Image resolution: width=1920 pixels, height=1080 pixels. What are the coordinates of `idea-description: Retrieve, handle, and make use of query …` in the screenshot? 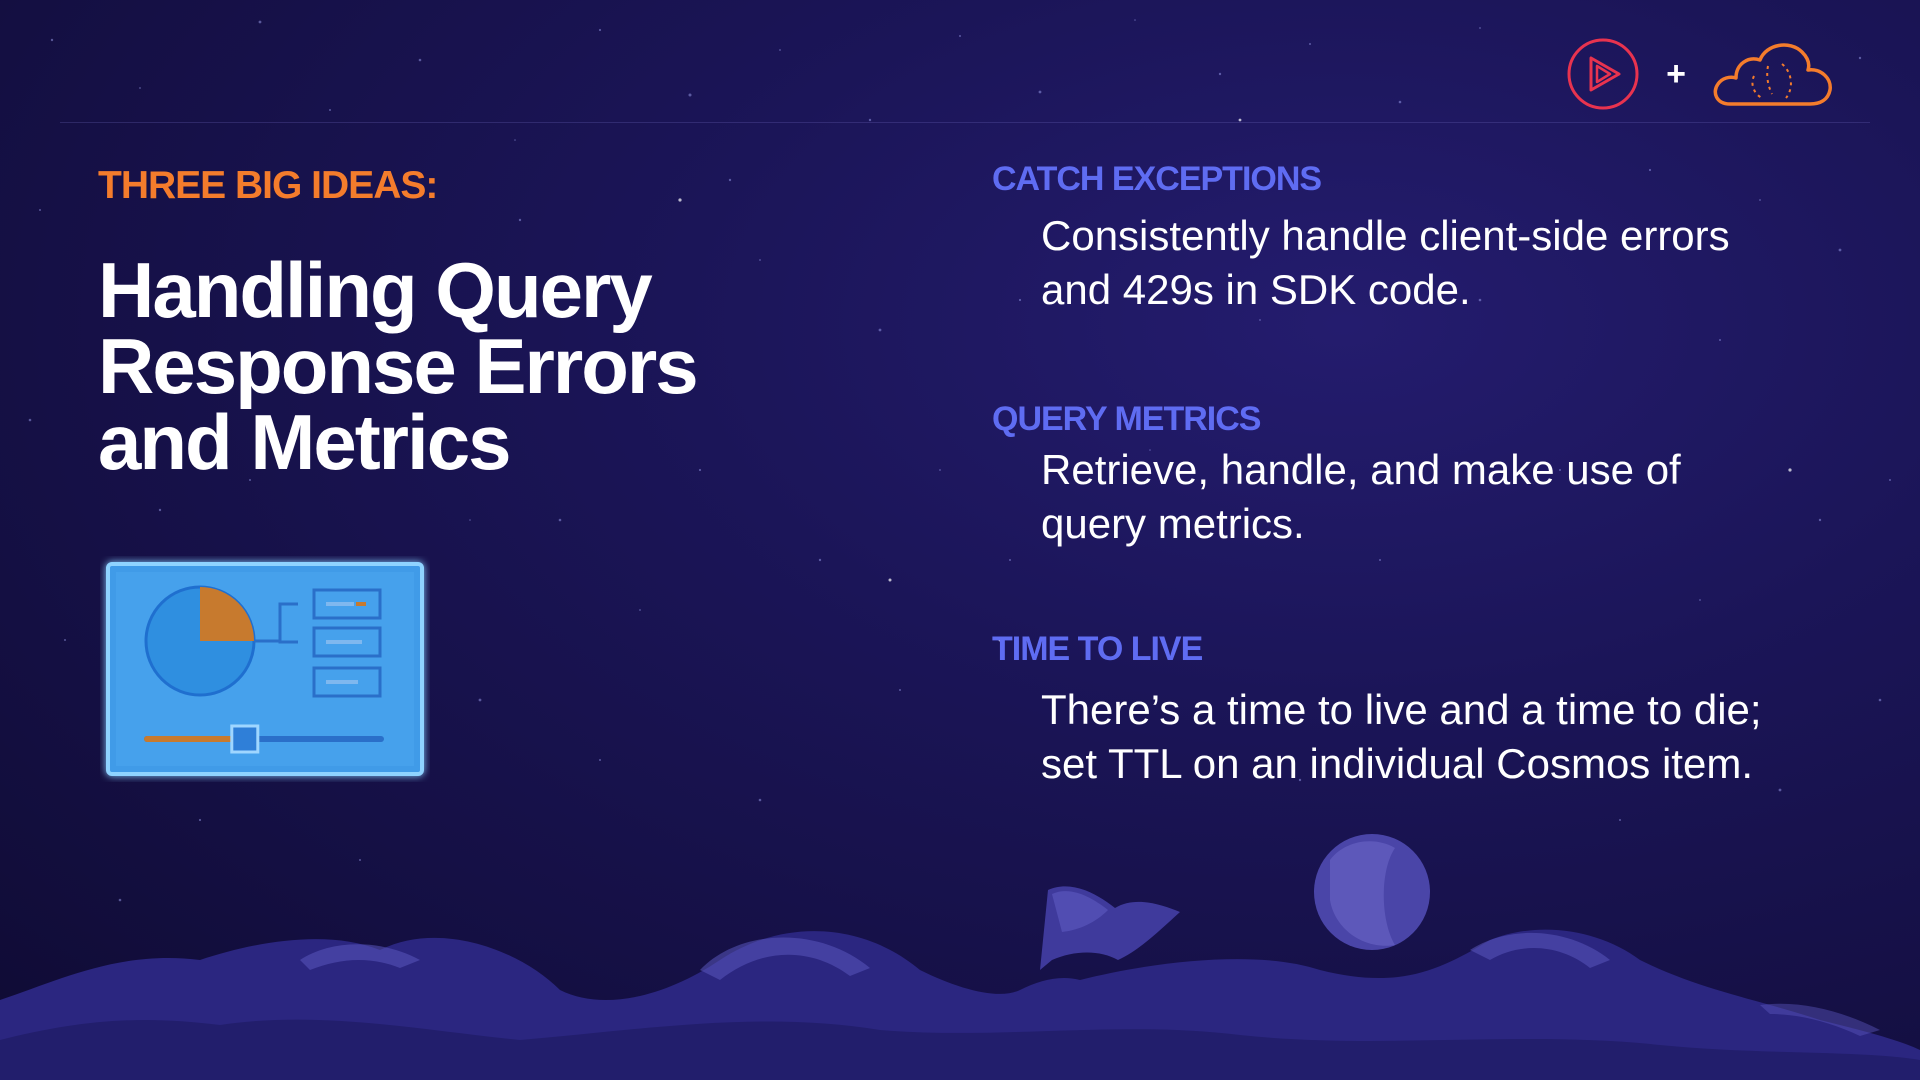 It's located at (1456, 497).